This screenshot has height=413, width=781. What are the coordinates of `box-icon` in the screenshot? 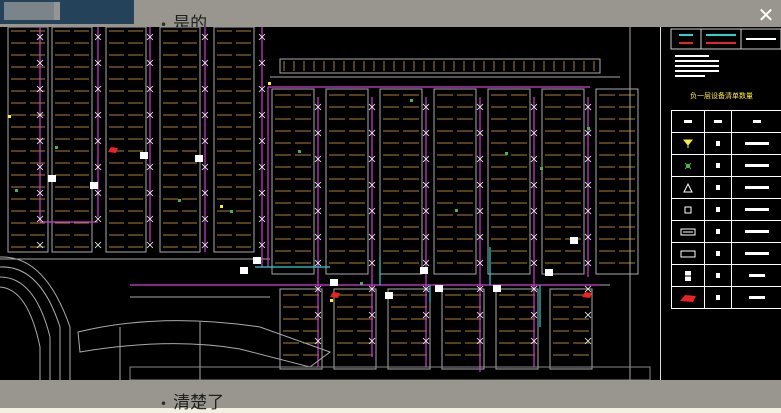 It's located at (688, 209).